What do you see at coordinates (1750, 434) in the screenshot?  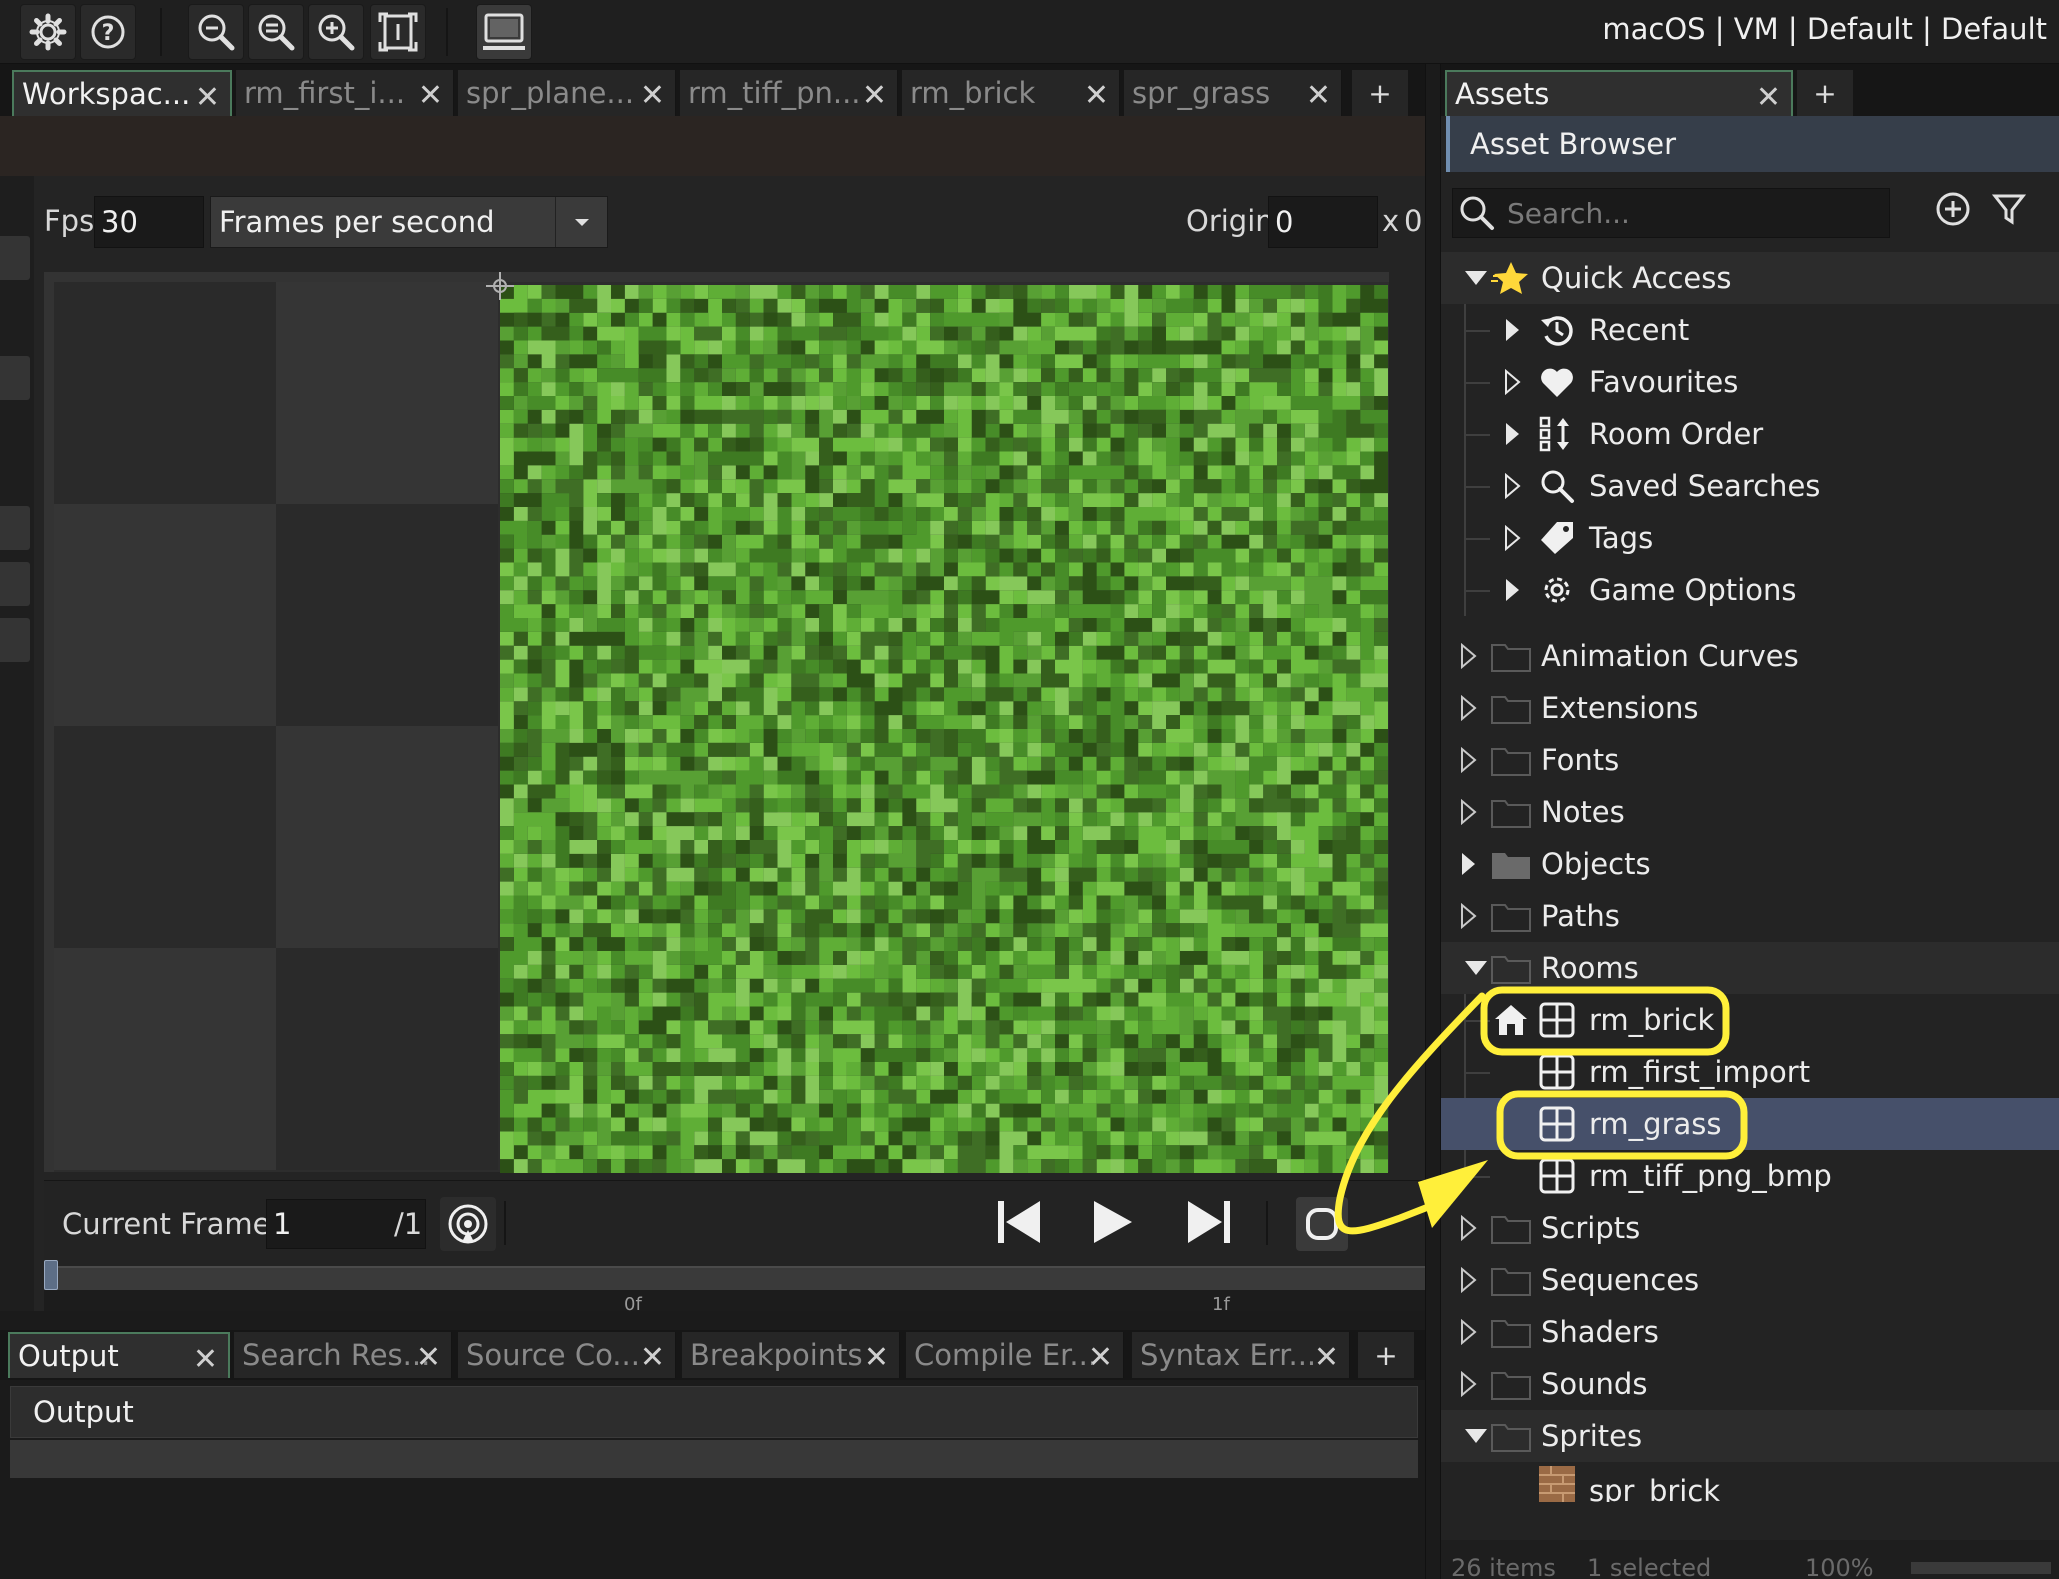 I see `tree-room-order: Room Order` at bounding box center [1750, 434].